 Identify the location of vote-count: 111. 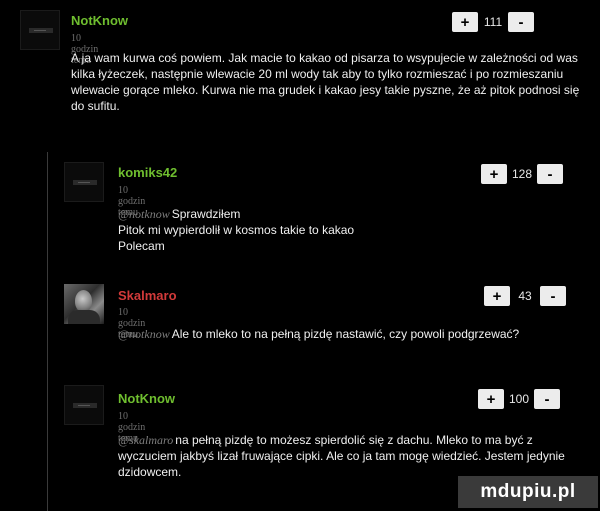
(493, 22).